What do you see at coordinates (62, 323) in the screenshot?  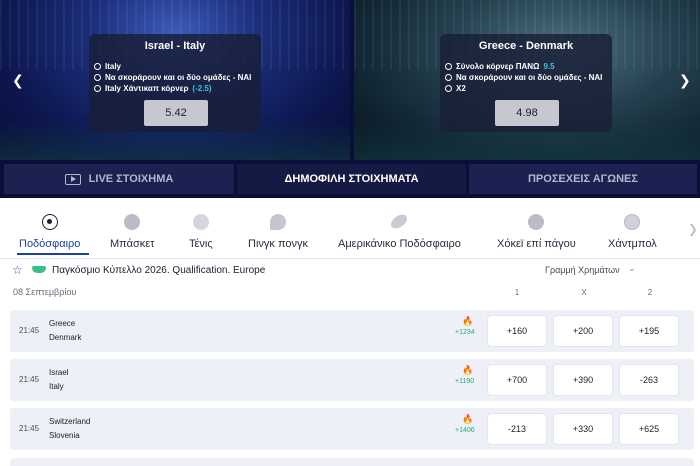 I see `home-team: Greece` at bounding box center [62, 323].